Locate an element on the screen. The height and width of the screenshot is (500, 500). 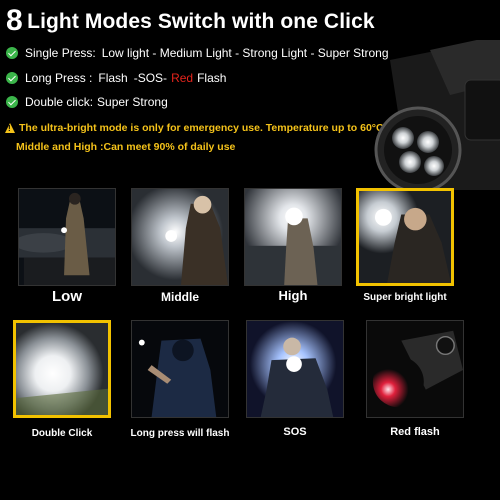
long-press-flash: Flash is located at coordinates (113, 78).